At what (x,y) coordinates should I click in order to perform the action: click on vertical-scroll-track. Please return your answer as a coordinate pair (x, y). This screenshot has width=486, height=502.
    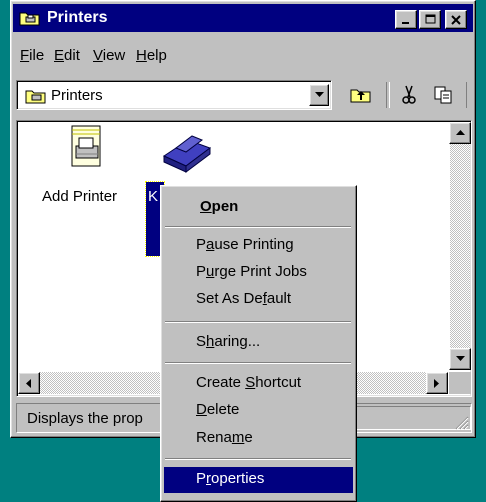
    Looking at the image, I should click on (460, 246).